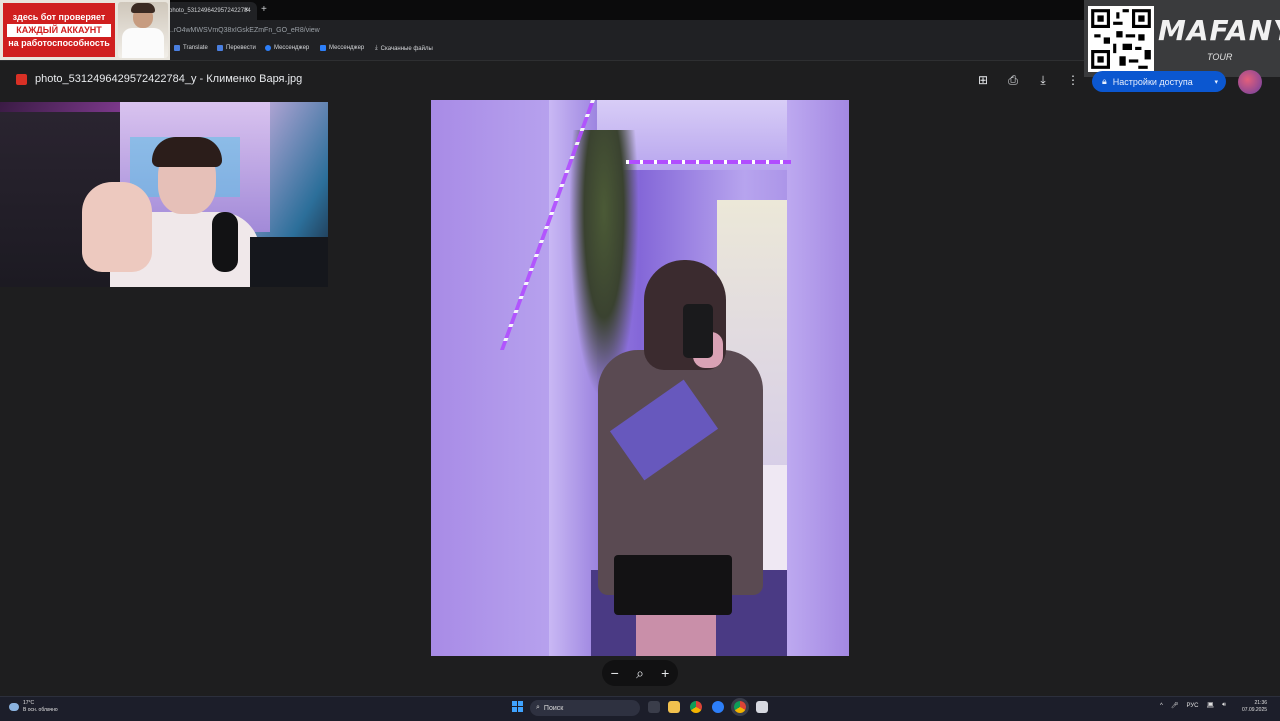 The image size is (1280, 721). Describe the element at coordinates (1073, 80) in the screenshot. I see `more-options-icon: ⋮` at that location.